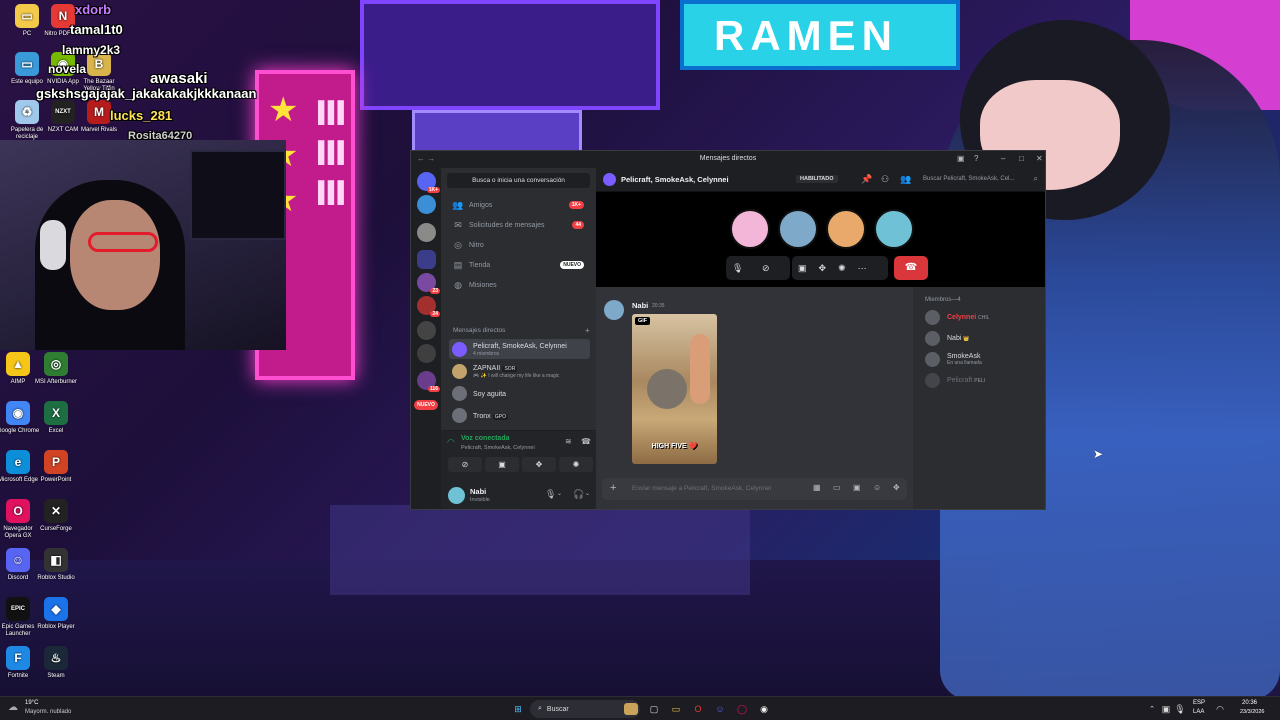 The image size is (1280, 720). What do you see at coordinates (976, 158) in the screenshot?
I see `help-icon: ?` at bounding box center [976, 158].